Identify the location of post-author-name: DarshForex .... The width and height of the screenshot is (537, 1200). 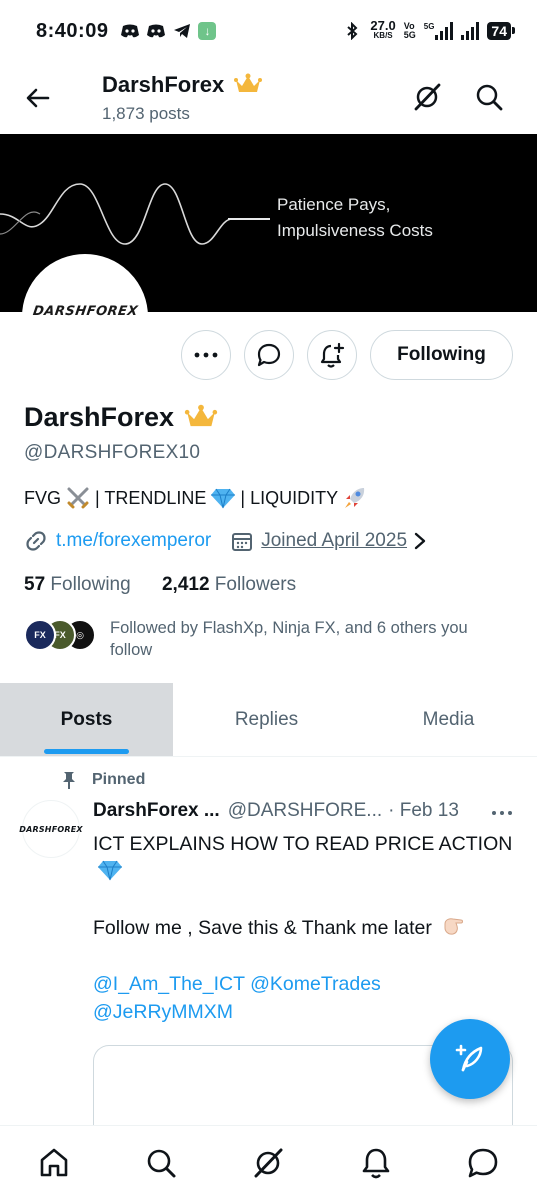
(156, 811).